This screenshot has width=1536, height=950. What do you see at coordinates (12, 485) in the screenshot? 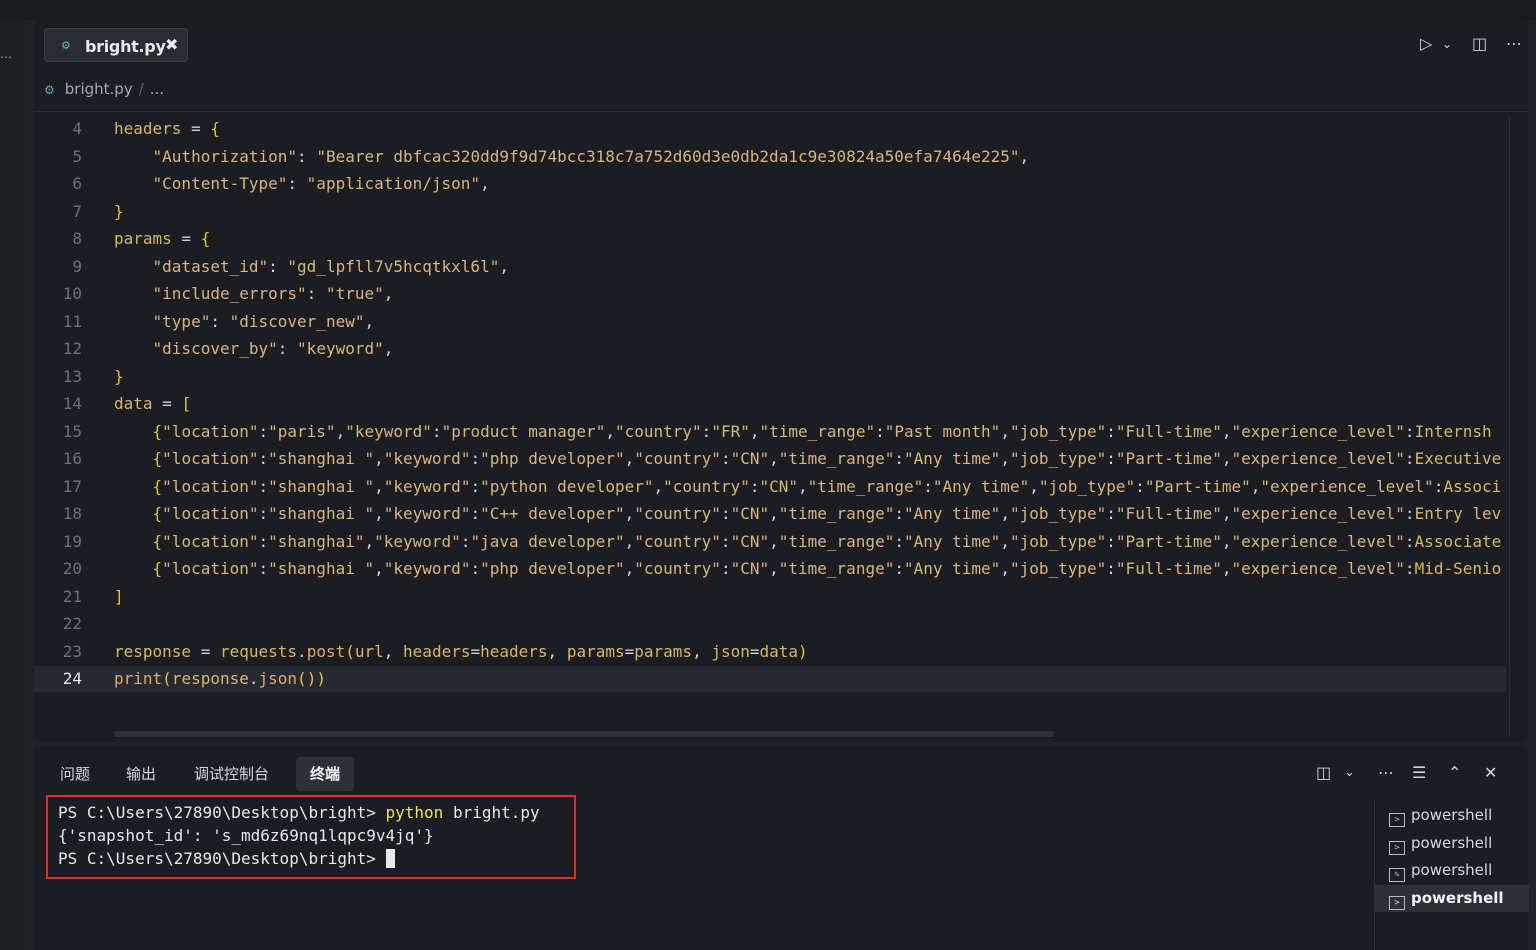
I see `activity-bar: ⋯` at bounding box center [12, 485].